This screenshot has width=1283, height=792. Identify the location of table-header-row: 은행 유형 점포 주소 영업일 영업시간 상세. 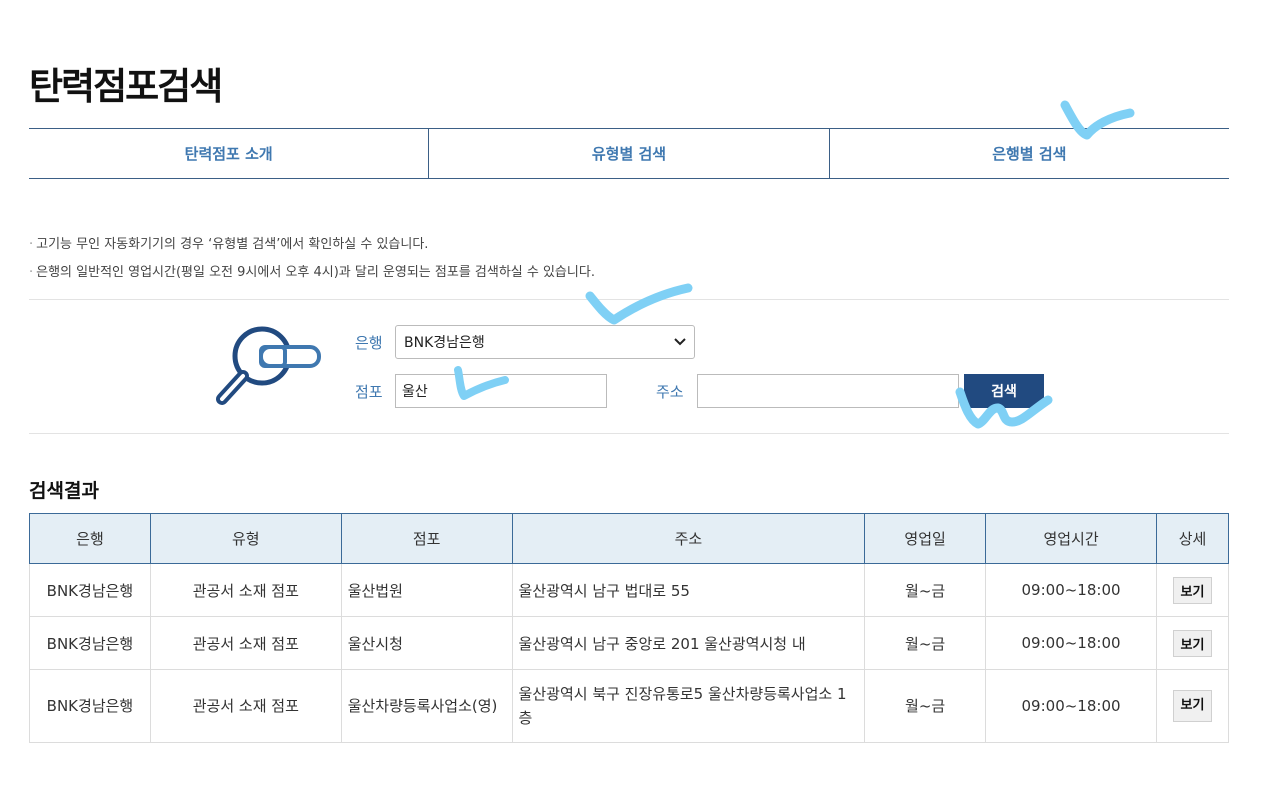
(629, 538).